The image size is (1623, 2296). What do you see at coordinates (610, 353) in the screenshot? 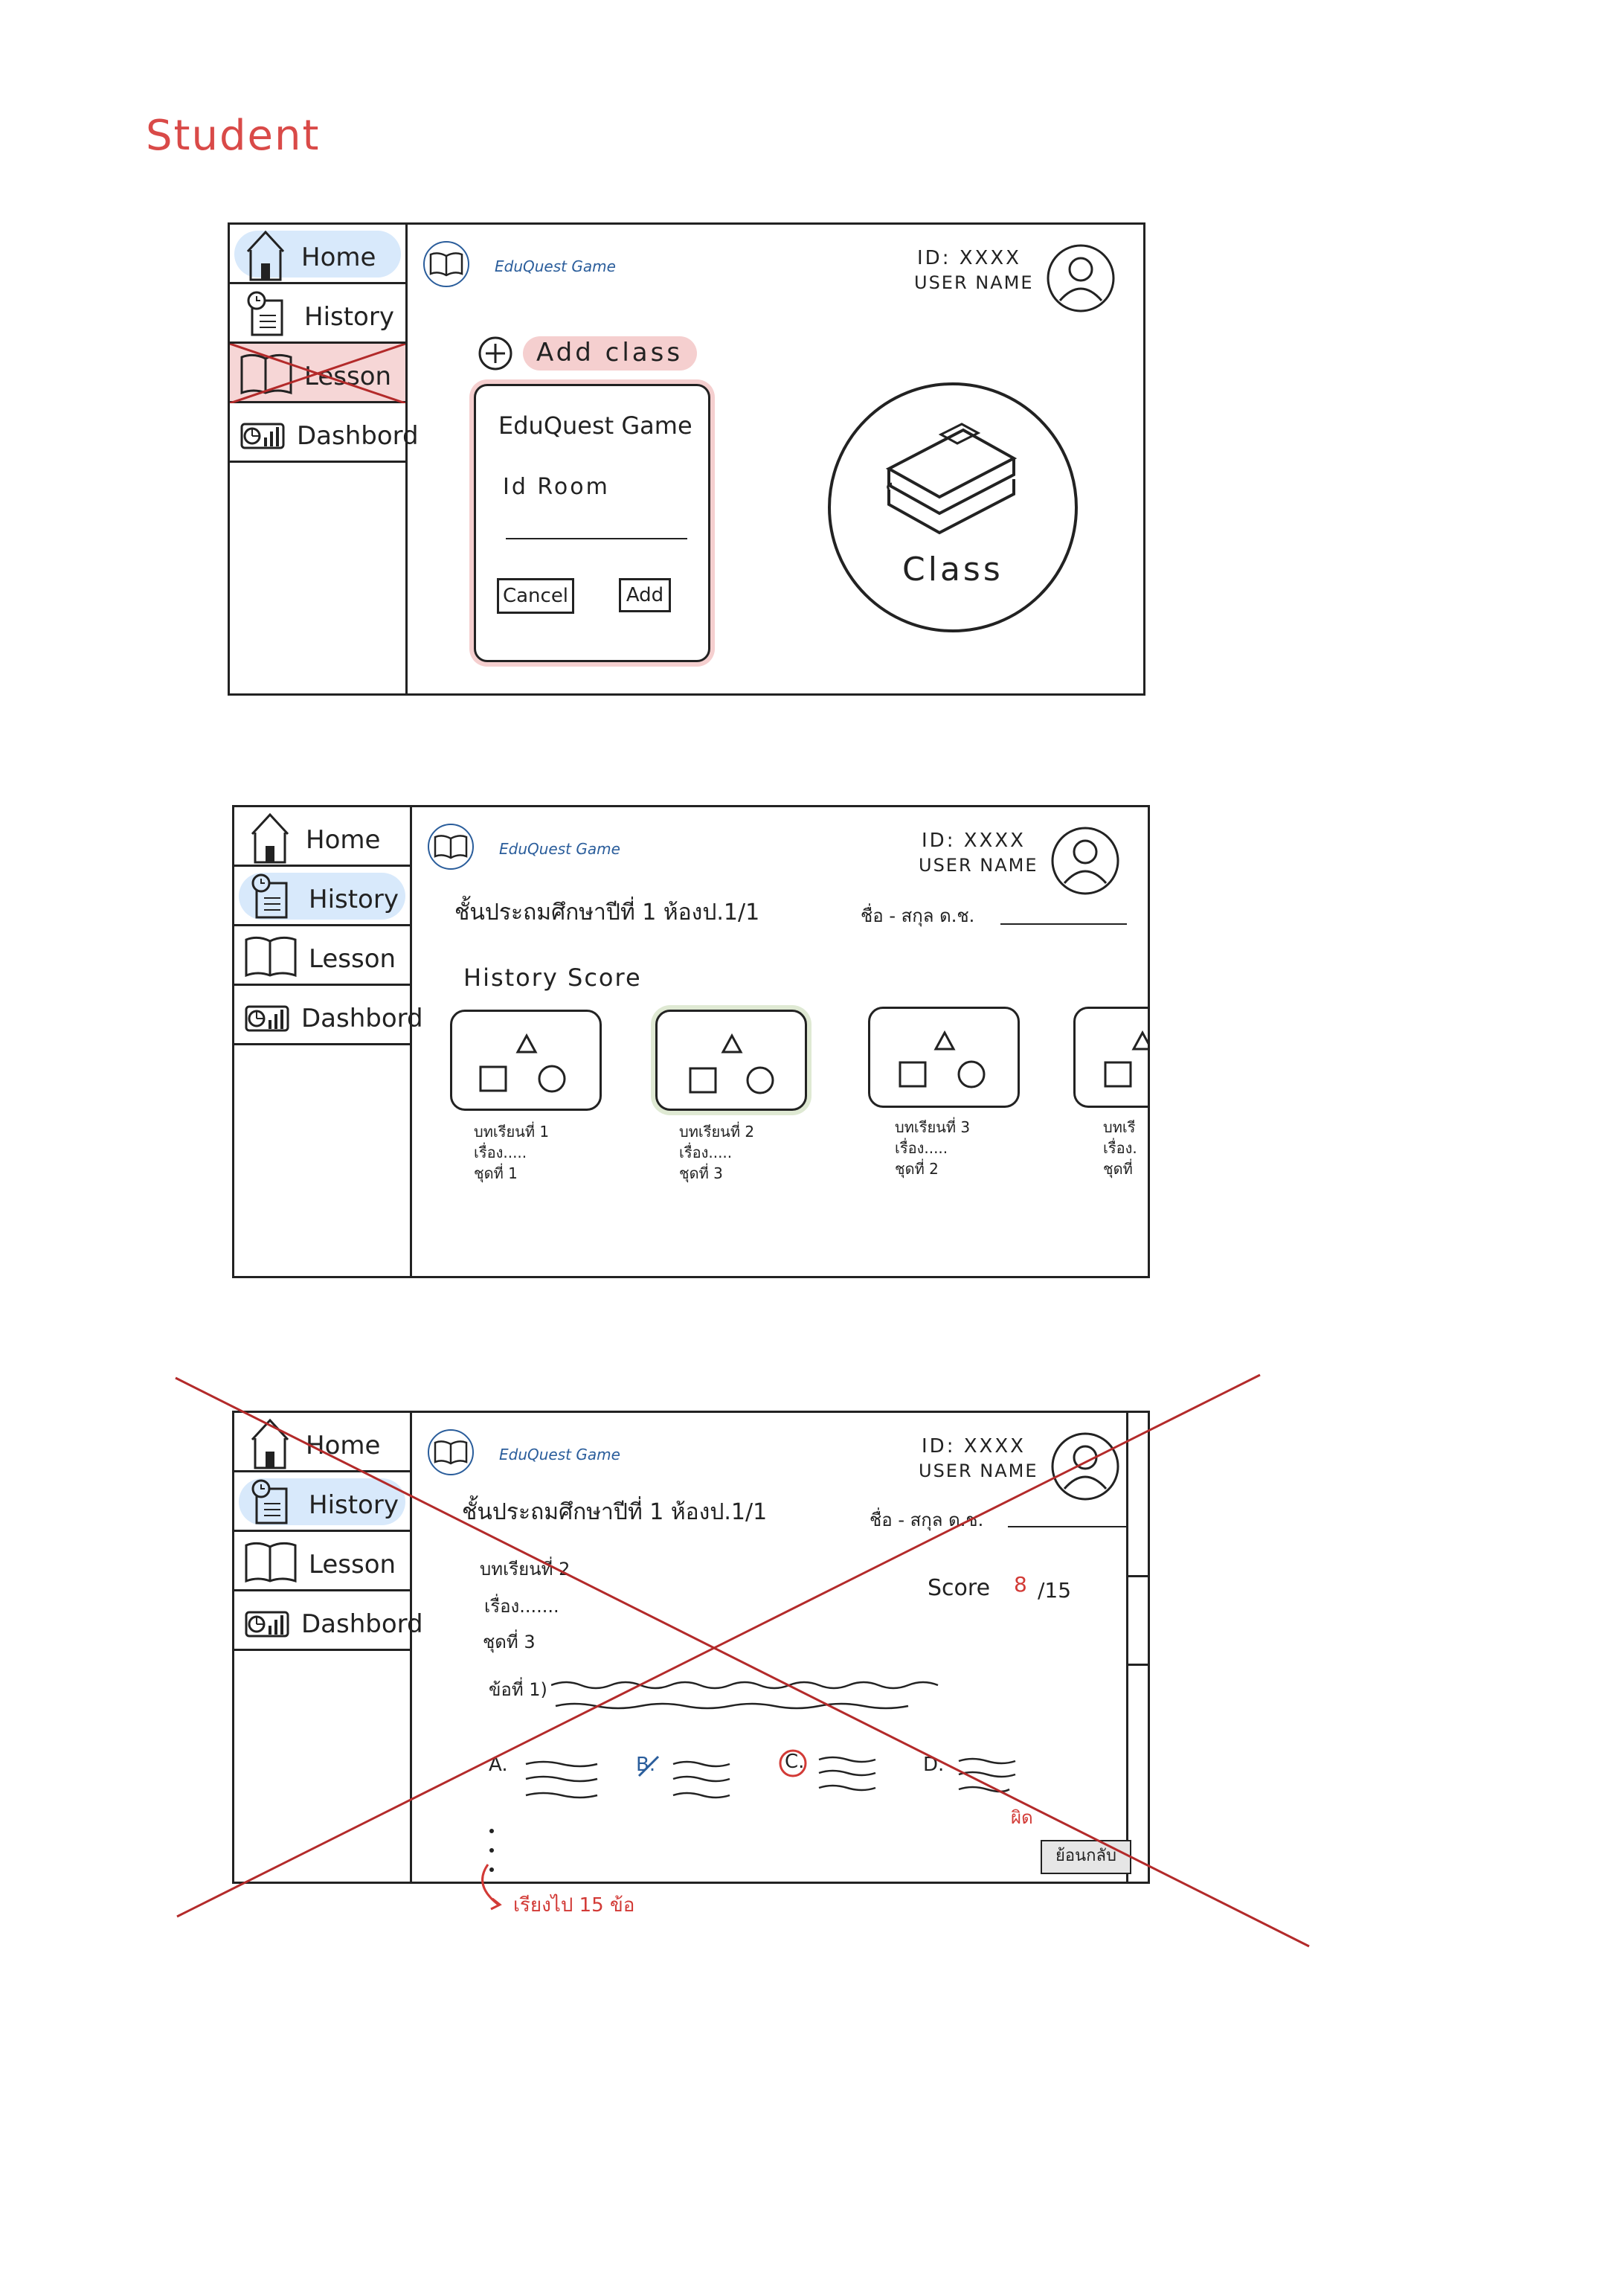
I see `add-class-label: Add class` at bounding box center [610, 353].